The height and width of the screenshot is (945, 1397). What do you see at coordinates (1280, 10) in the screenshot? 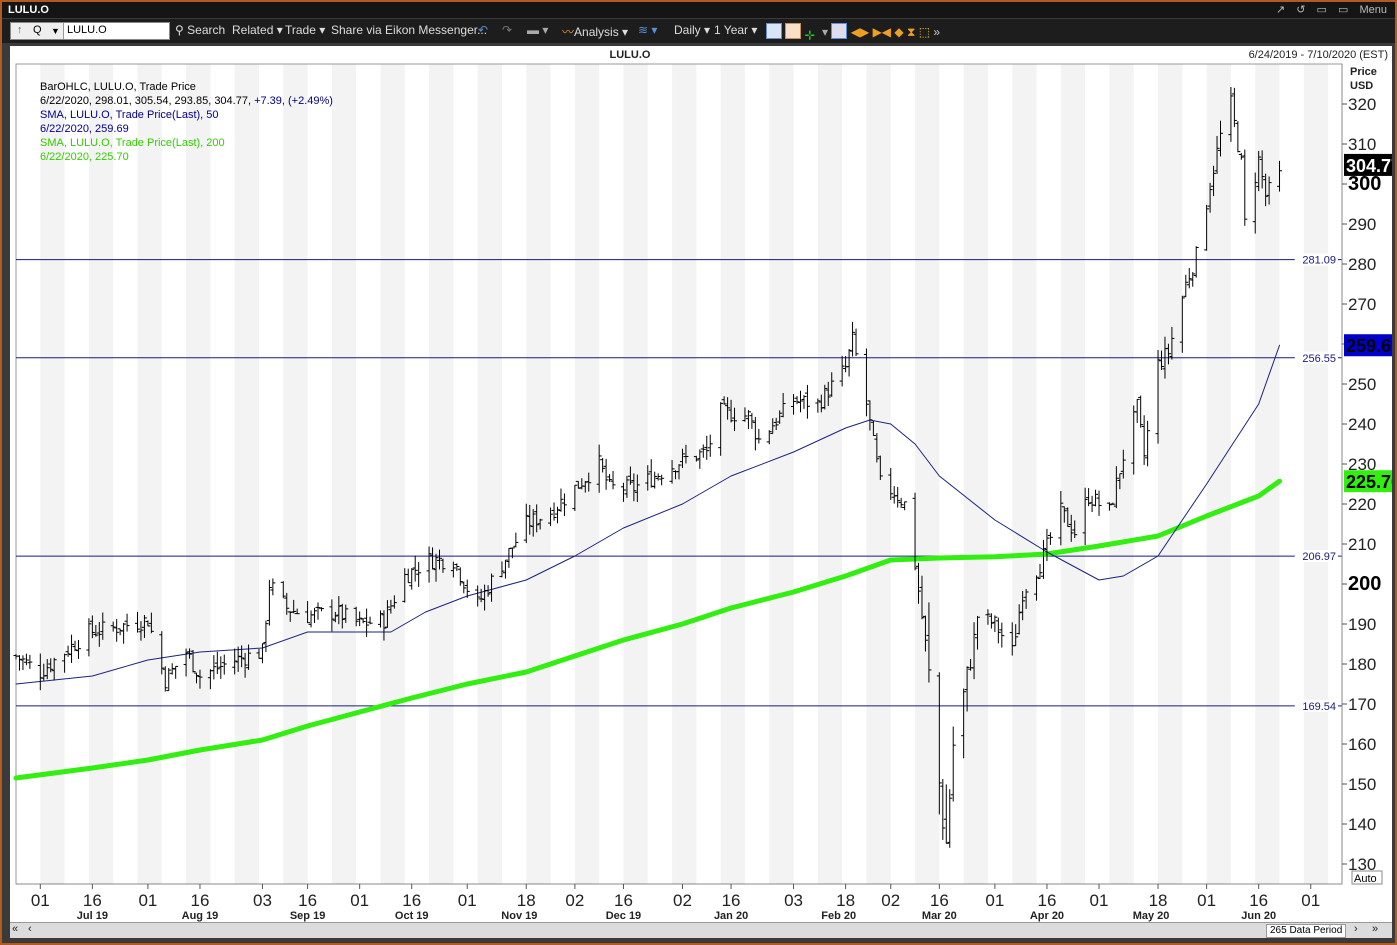
I see `popout-icon: ↗` at bounding box center [1280, 10].